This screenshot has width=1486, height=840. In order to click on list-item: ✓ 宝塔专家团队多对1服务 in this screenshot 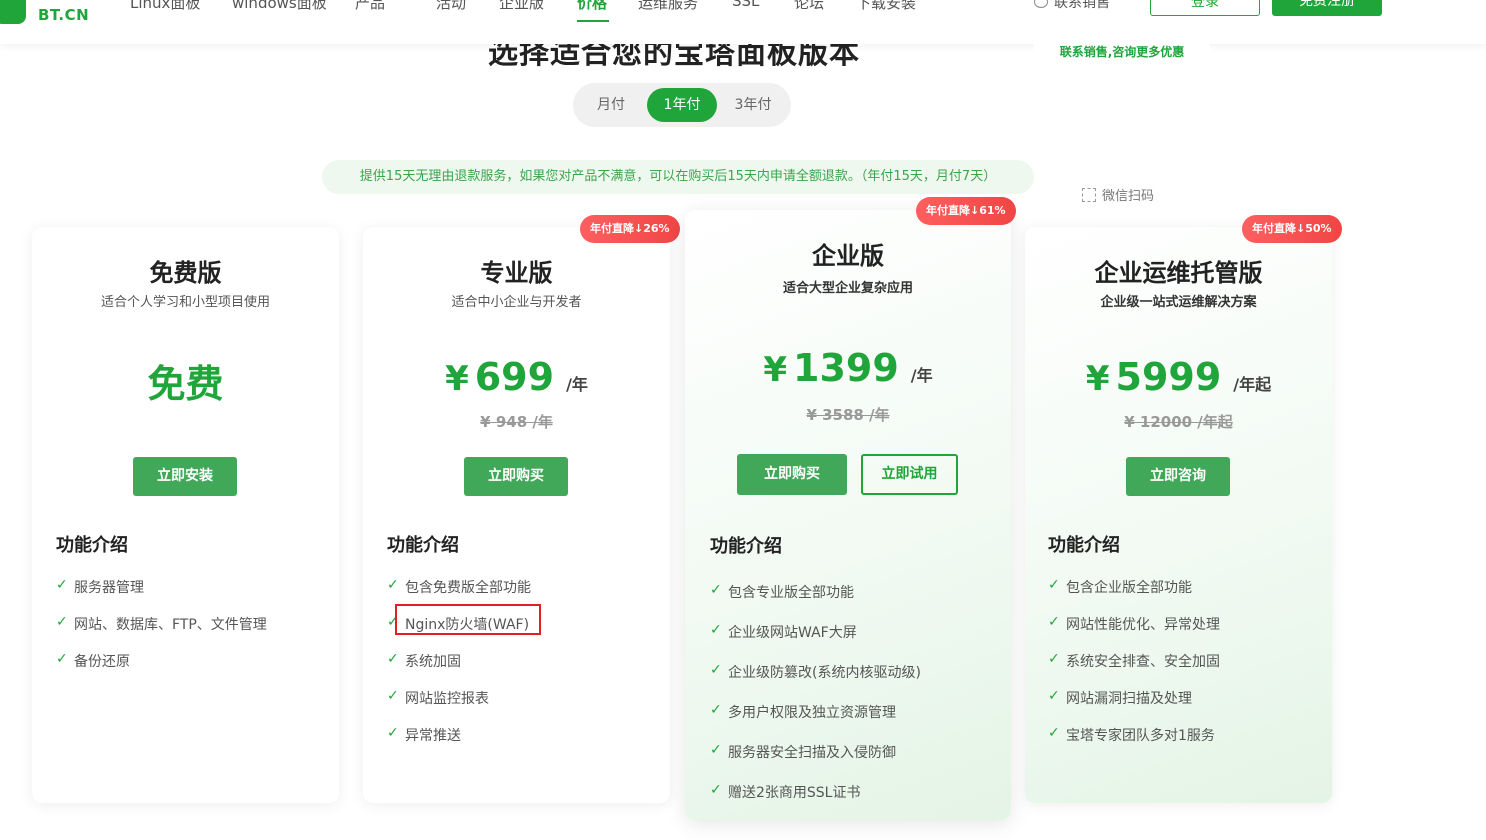, I will do `click(1134, 735)`.